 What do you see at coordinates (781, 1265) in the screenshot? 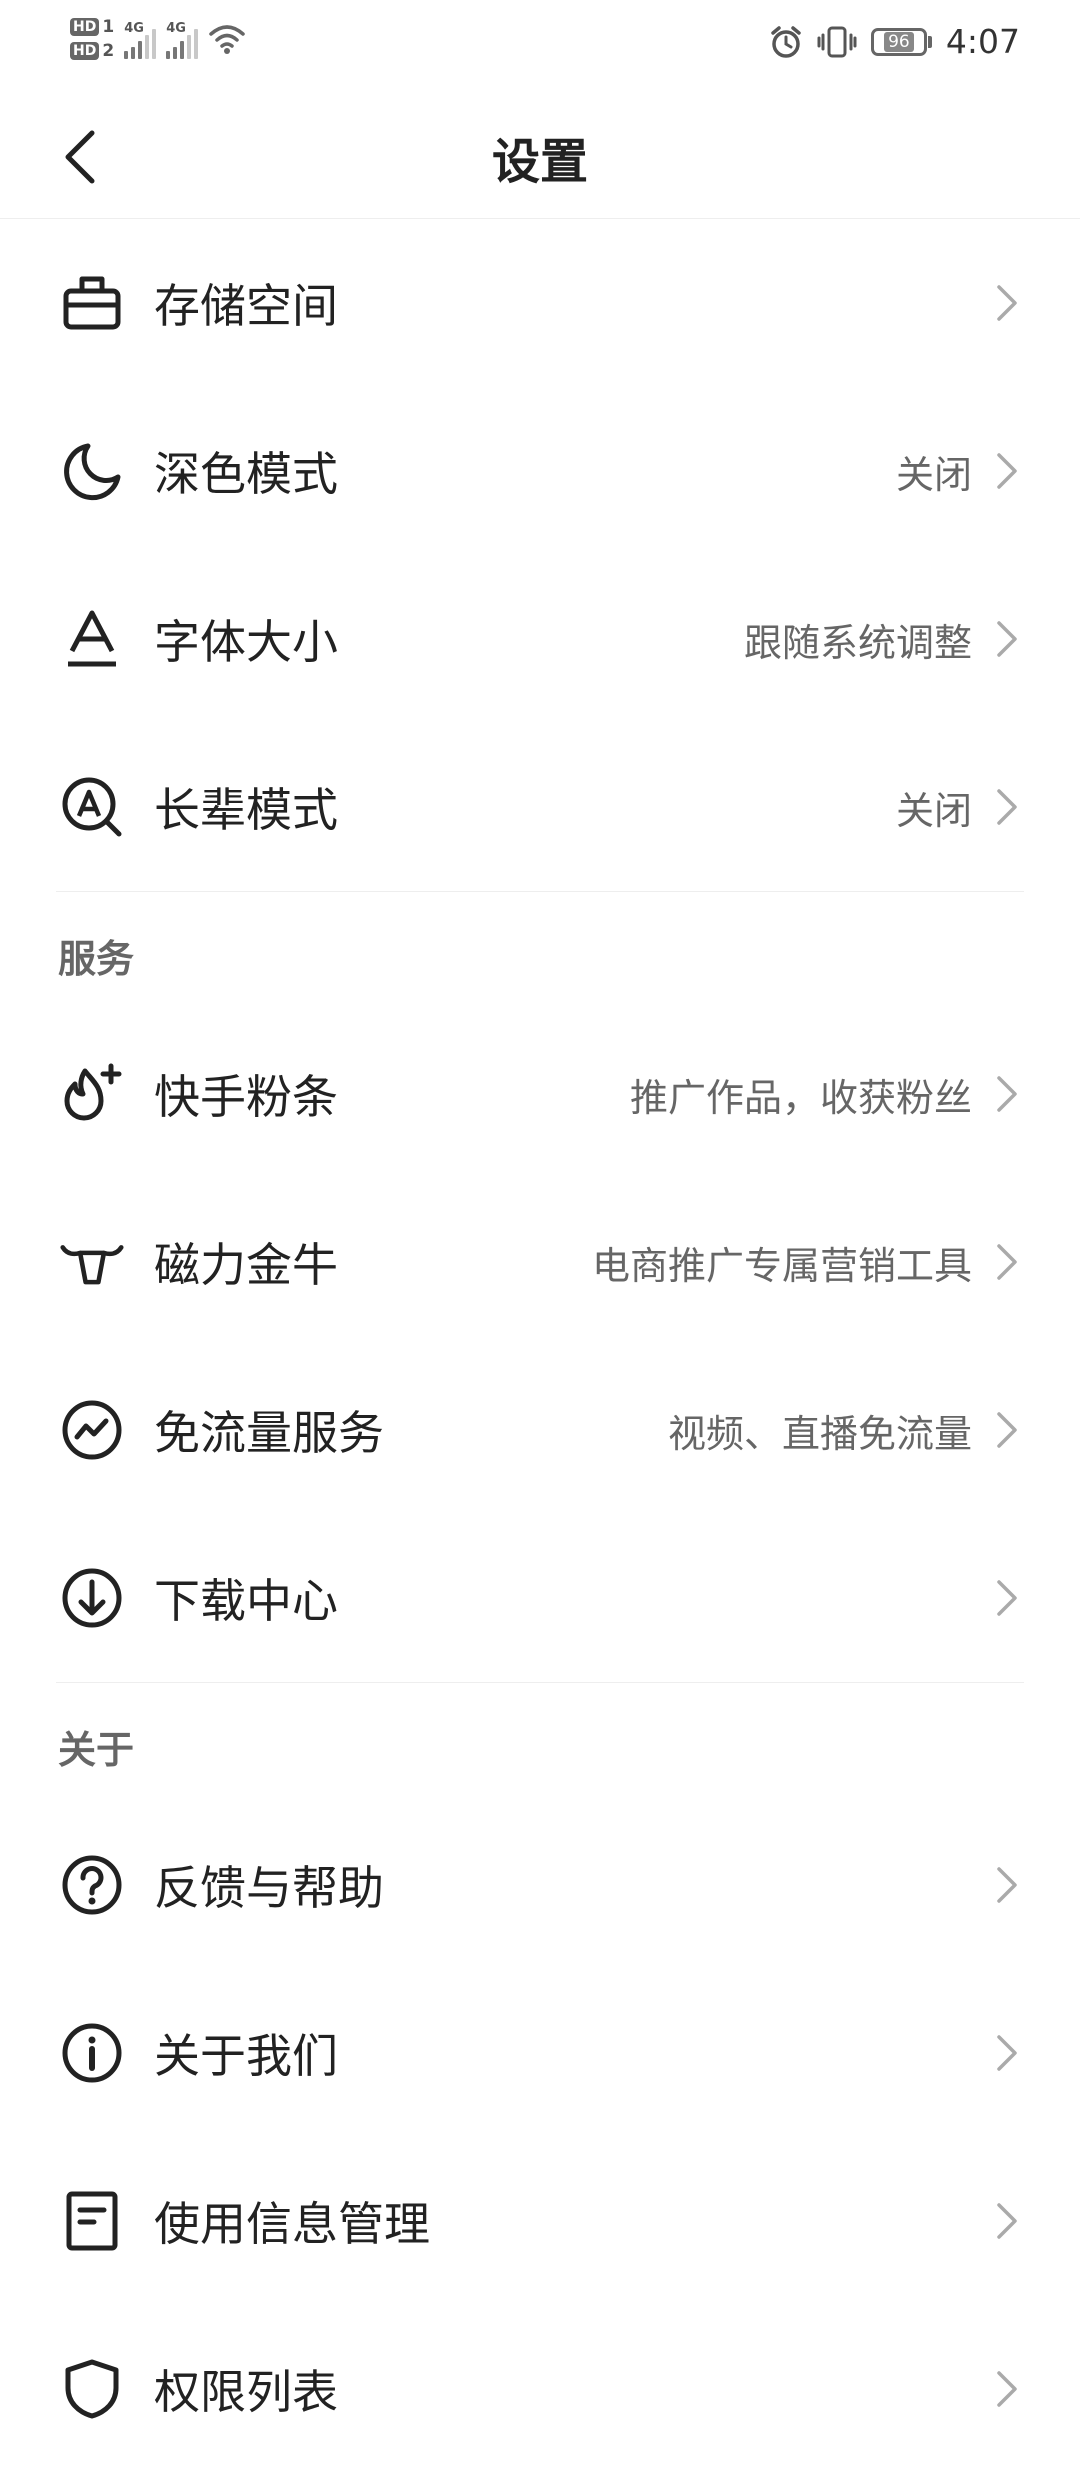
I see `setting-value: 电商推广专属营销工具` at bounding box center [781, 1265].